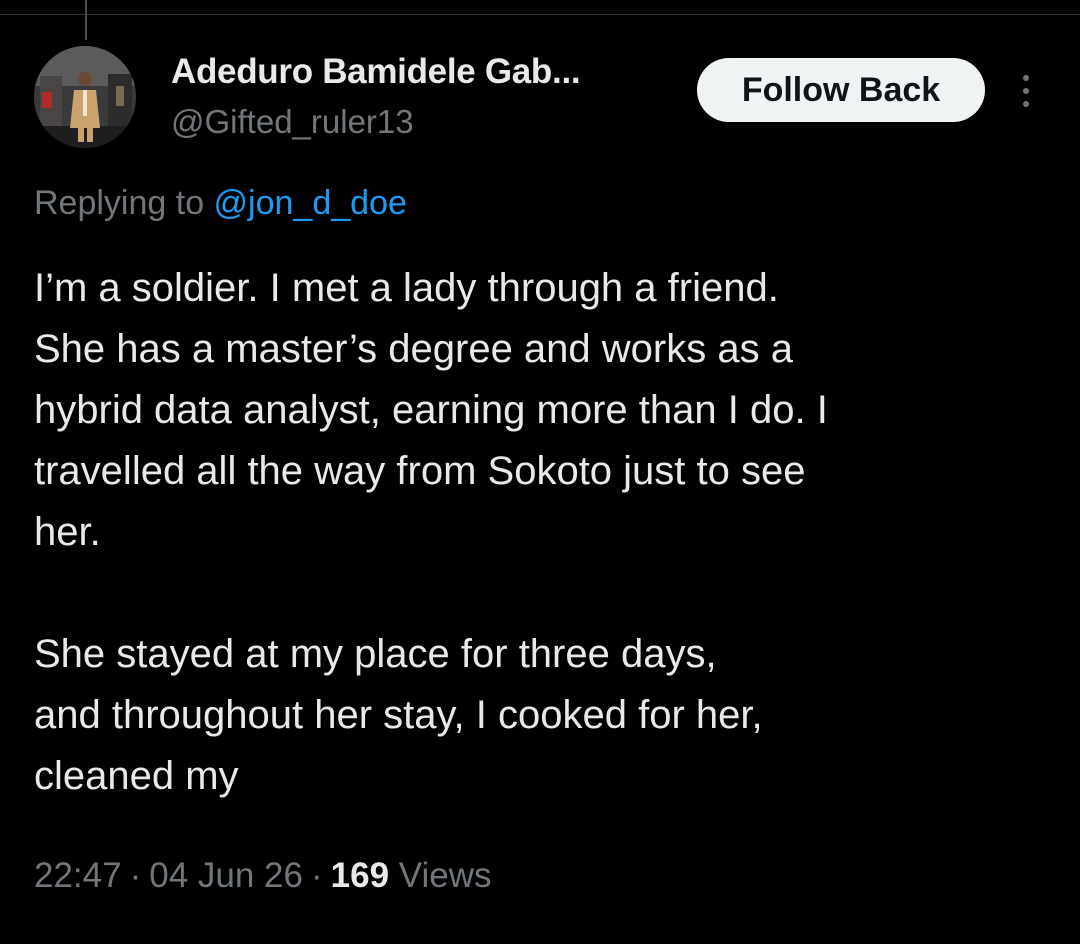 The width and height of the screenshot is (1080, 944). I want to click on tweet-time: 22:47, so click(78, 875).